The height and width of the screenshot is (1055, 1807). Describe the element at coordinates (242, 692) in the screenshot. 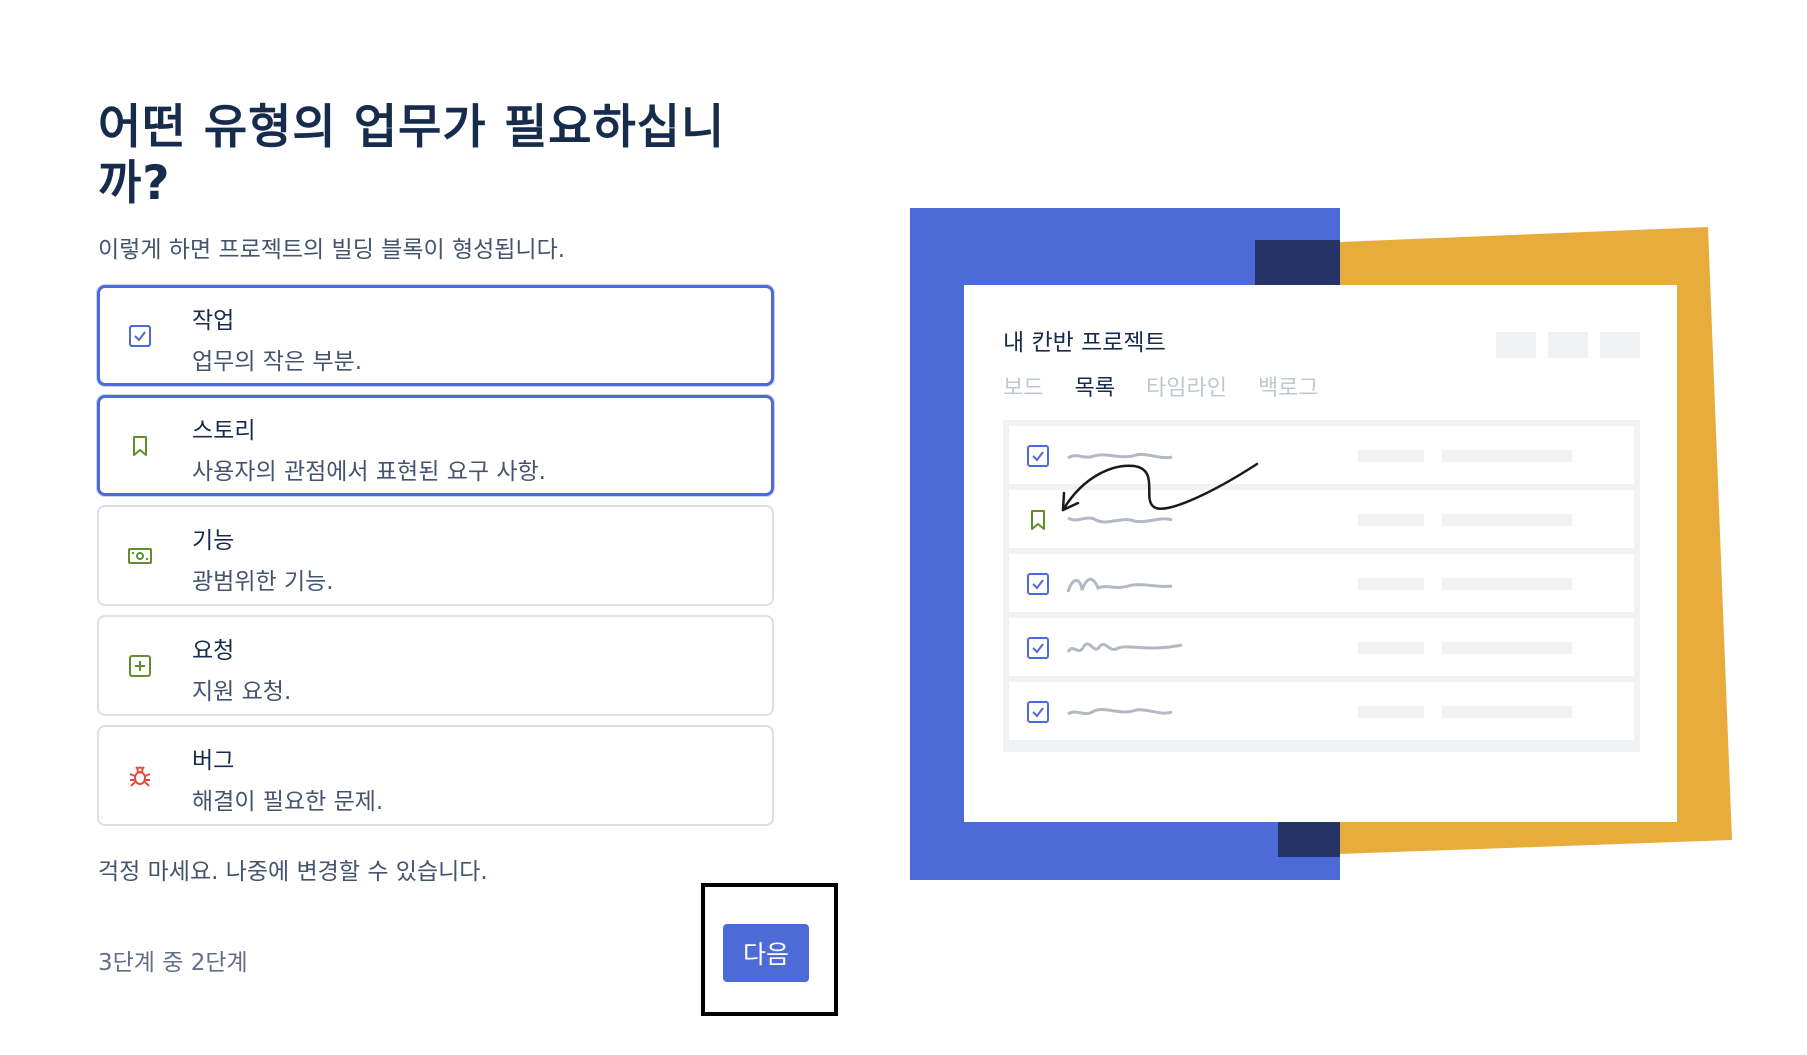

I see `option-description: 지원 요청.` at that location.